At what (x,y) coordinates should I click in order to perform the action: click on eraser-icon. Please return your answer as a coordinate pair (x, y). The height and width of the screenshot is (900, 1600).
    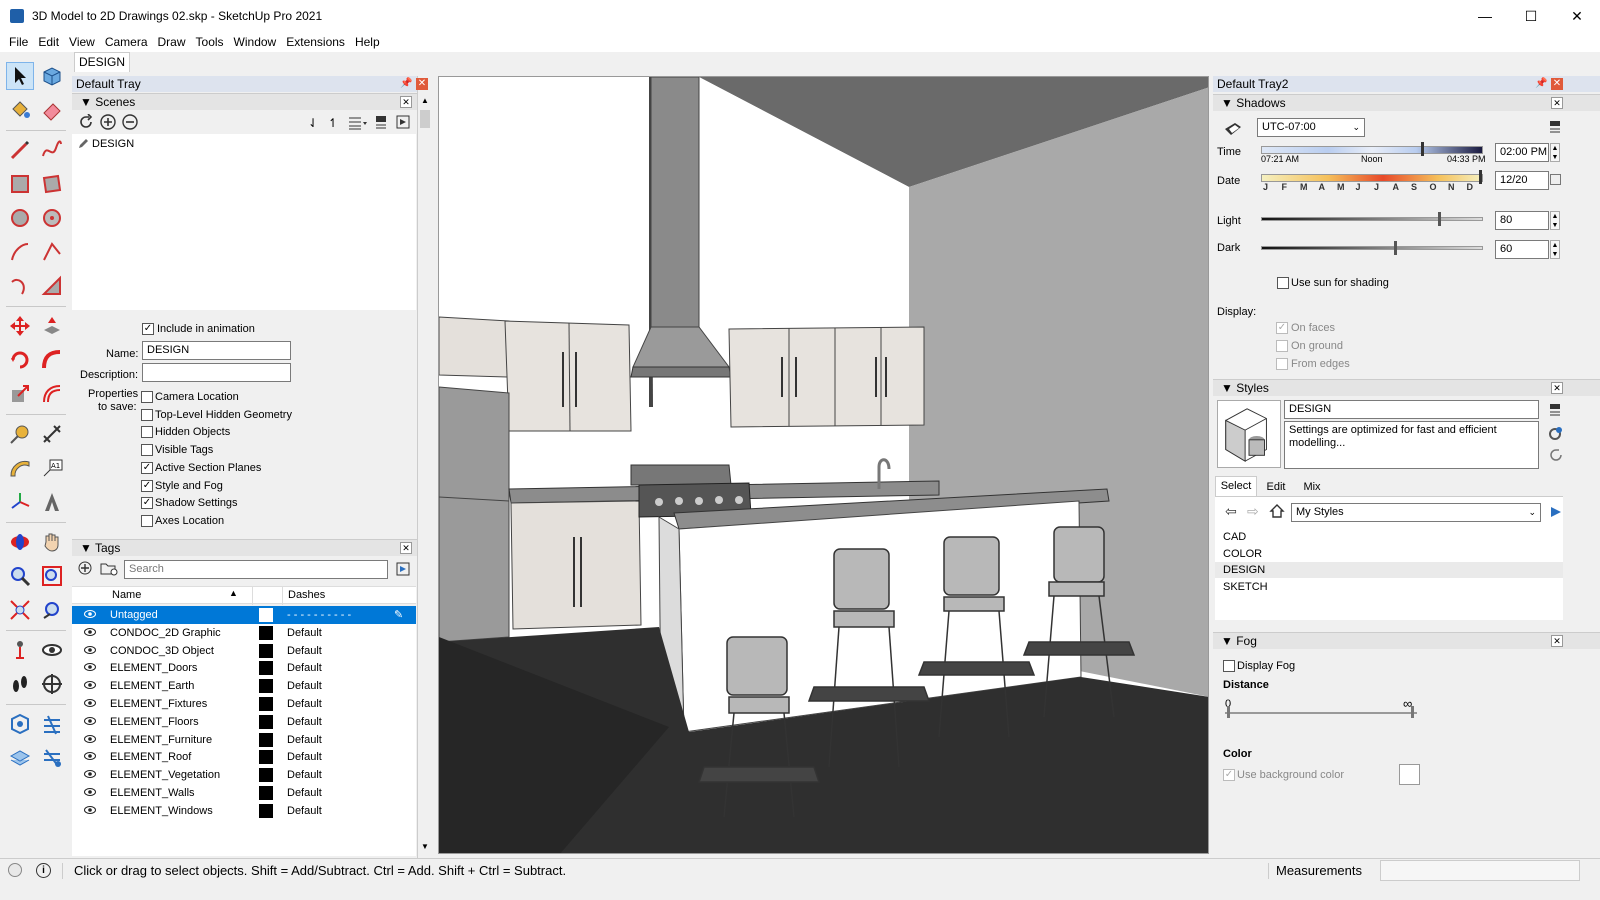
    Looking at the image, I should click on (52, 110).